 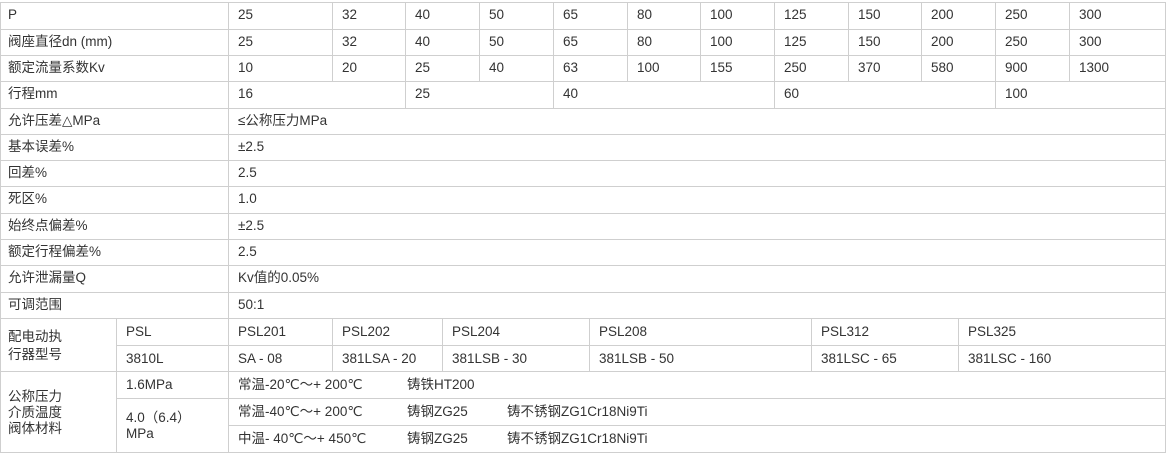 What do you see at coordinates (247, 198) in the screenshot?
I see `table-cell: 1.0` at bounding box center [247, 198].